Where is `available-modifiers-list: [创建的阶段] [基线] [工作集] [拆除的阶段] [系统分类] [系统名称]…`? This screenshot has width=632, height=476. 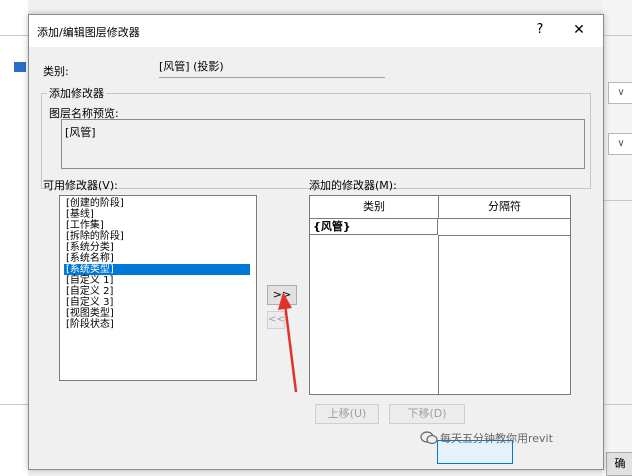 available-modifiers-list: [创建的阶段] [基线] [工作集] [拆除的阶段] [系统分类] [系统名称]… is located at coordinates (158, 288).